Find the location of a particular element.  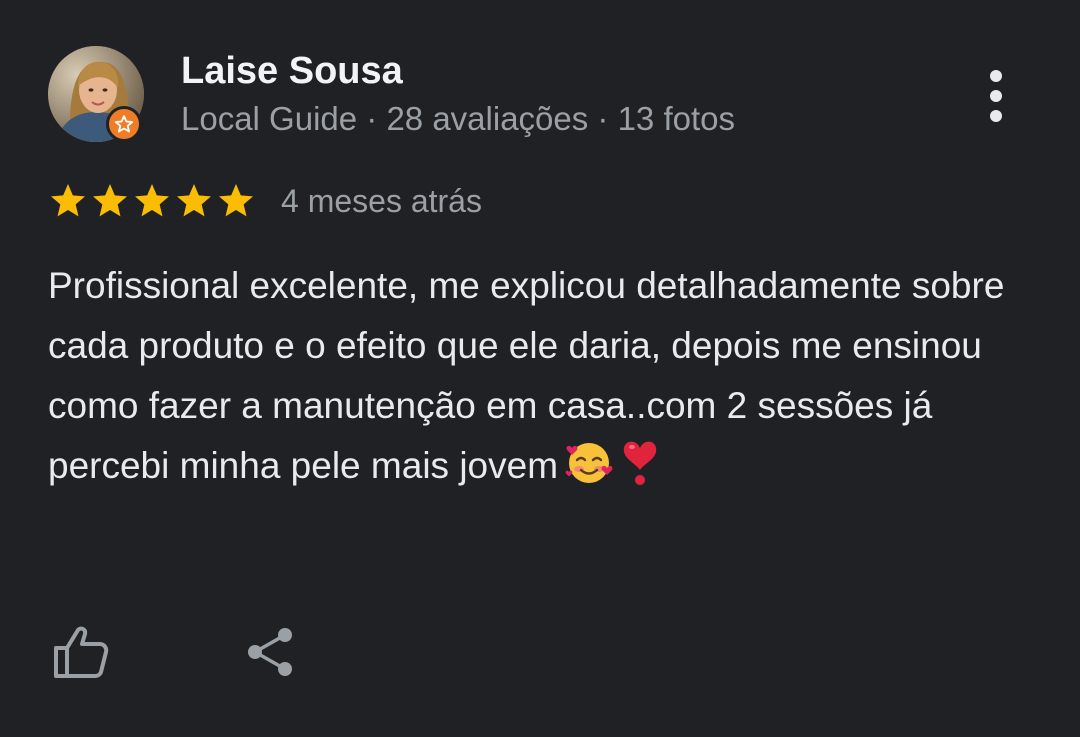

badge-star-icon is located at coordinates (124, 124).